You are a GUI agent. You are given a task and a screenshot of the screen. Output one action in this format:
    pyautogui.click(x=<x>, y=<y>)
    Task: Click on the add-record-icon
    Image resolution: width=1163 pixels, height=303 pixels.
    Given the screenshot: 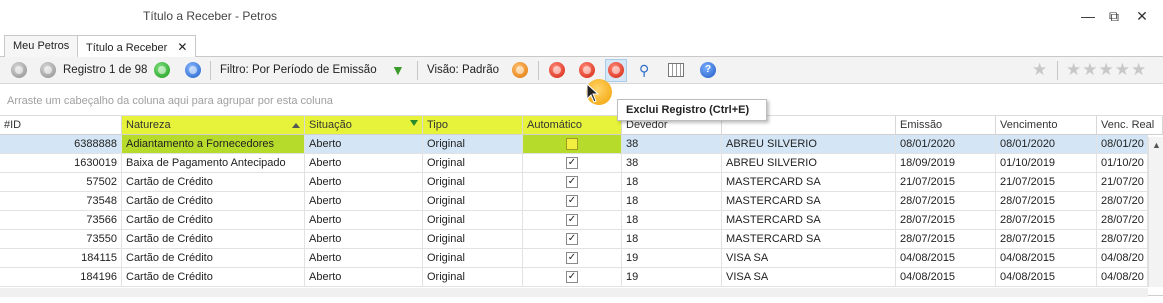 What is the action you would take?
    pyautogui.click(x=557, y=70)
    